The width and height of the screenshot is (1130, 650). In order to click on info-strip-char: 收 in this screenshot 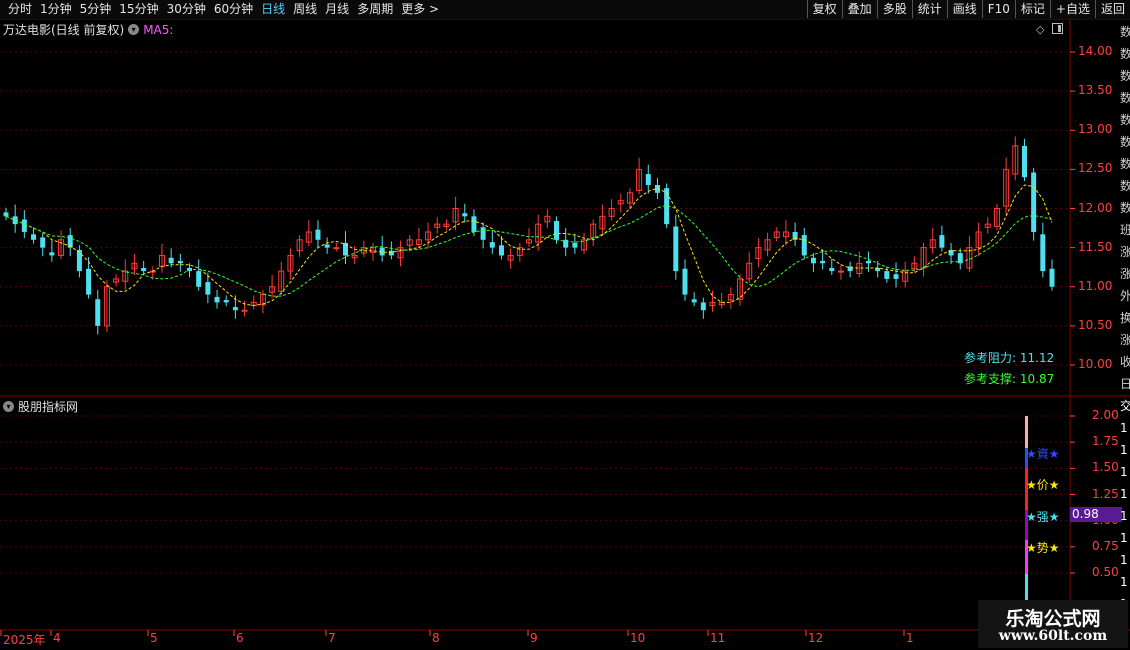, I will do `click(1125, 362)`.